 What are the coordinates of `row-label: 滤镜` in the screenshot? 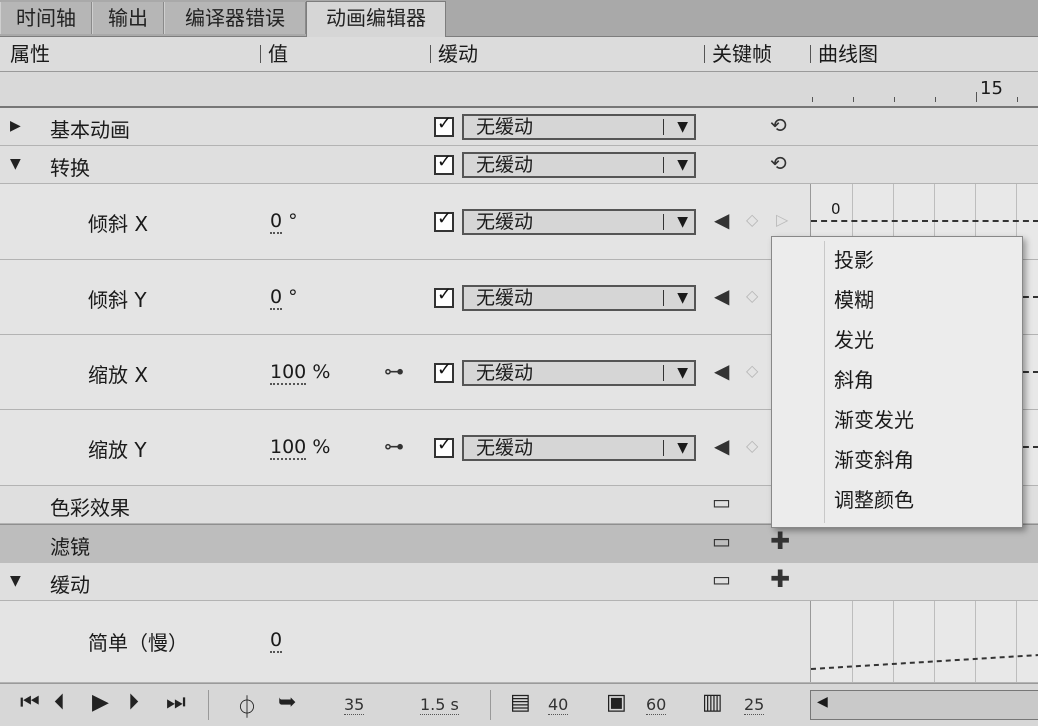 It's located at (70, 547).